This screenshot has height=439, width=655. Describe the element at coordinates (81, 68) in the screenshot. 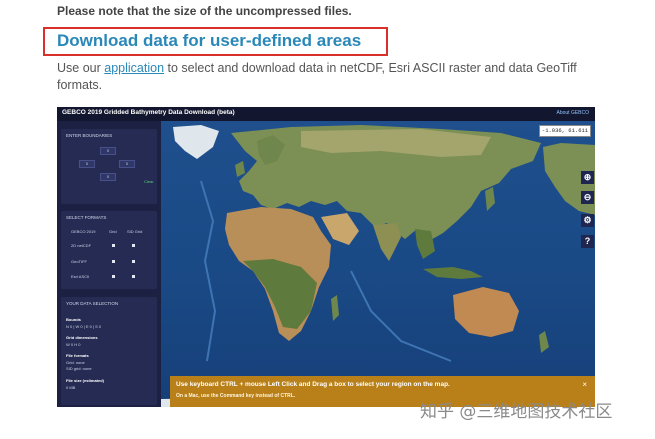

I see `intro-text-before: Use our` at that location.